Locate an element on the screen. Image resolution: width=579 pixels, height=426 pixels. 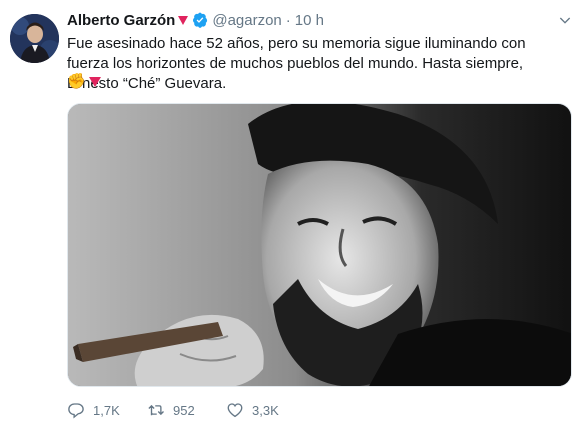
tweet-emoji-row: ✊ is located at coordinates (84, 82).